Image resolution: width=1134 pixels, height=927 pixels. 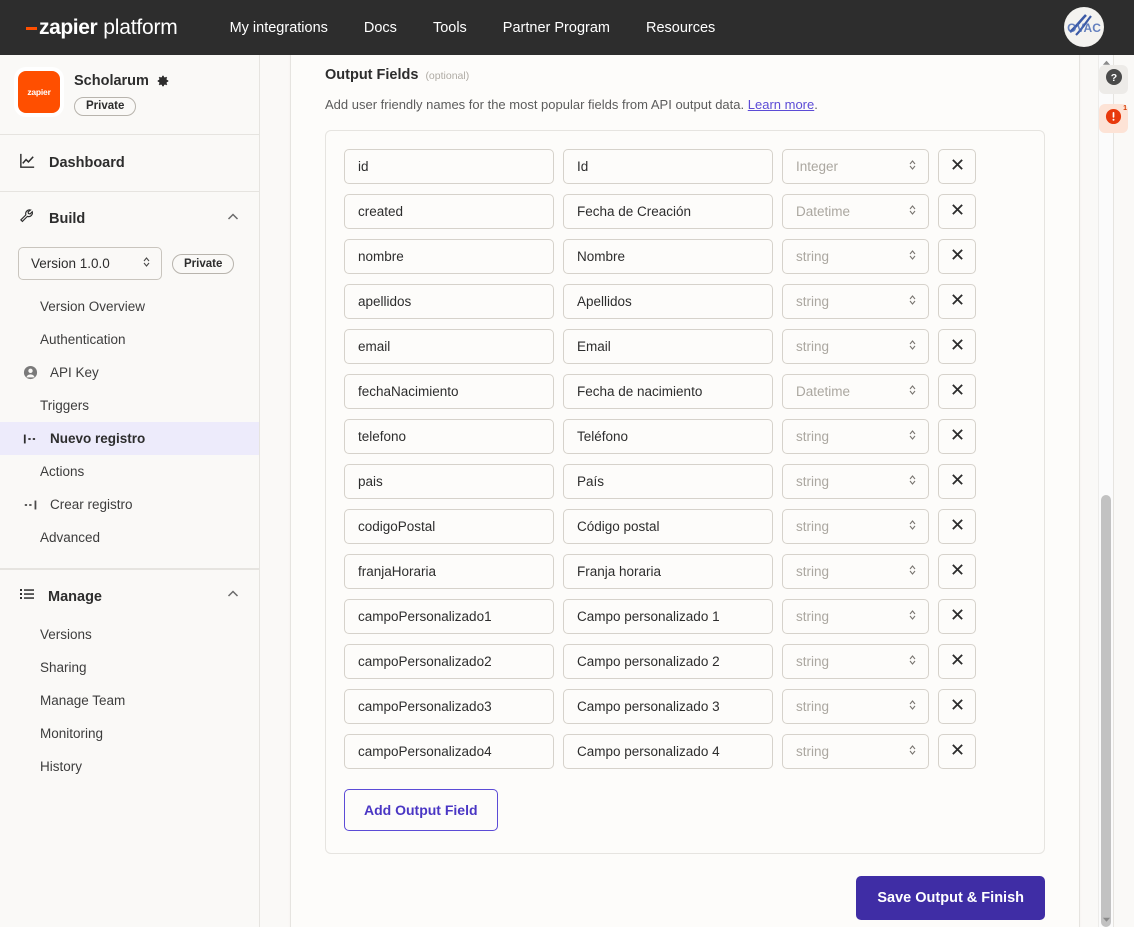 I want to click on close-icon, so click(x=957, y=482).